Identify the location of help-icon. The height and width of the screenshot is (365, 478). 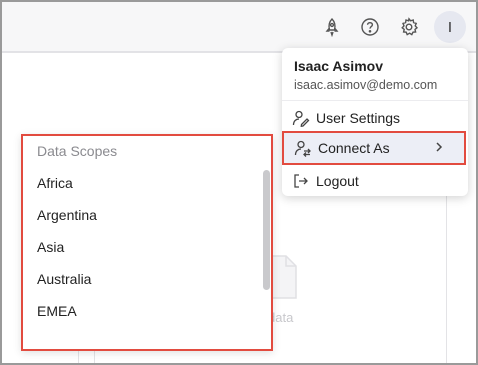
(370, 27).